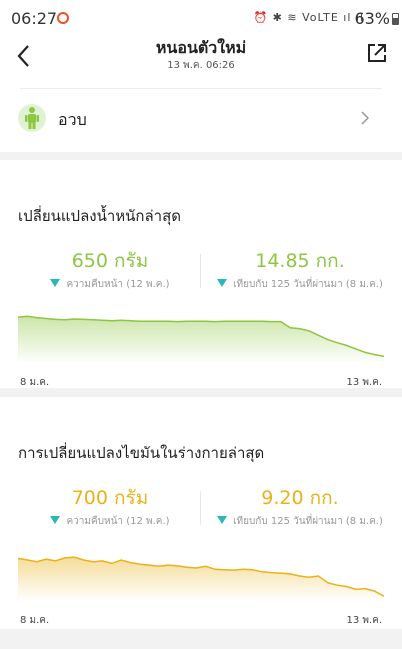 This screenshot has width=402, height=649. Describe the element at coordinates (308, 284) in the screenshot. I see `weight-compare-caption: เทียบกับ 125 วันที่ผ่านมา (8 ม.ค.)` at that location.